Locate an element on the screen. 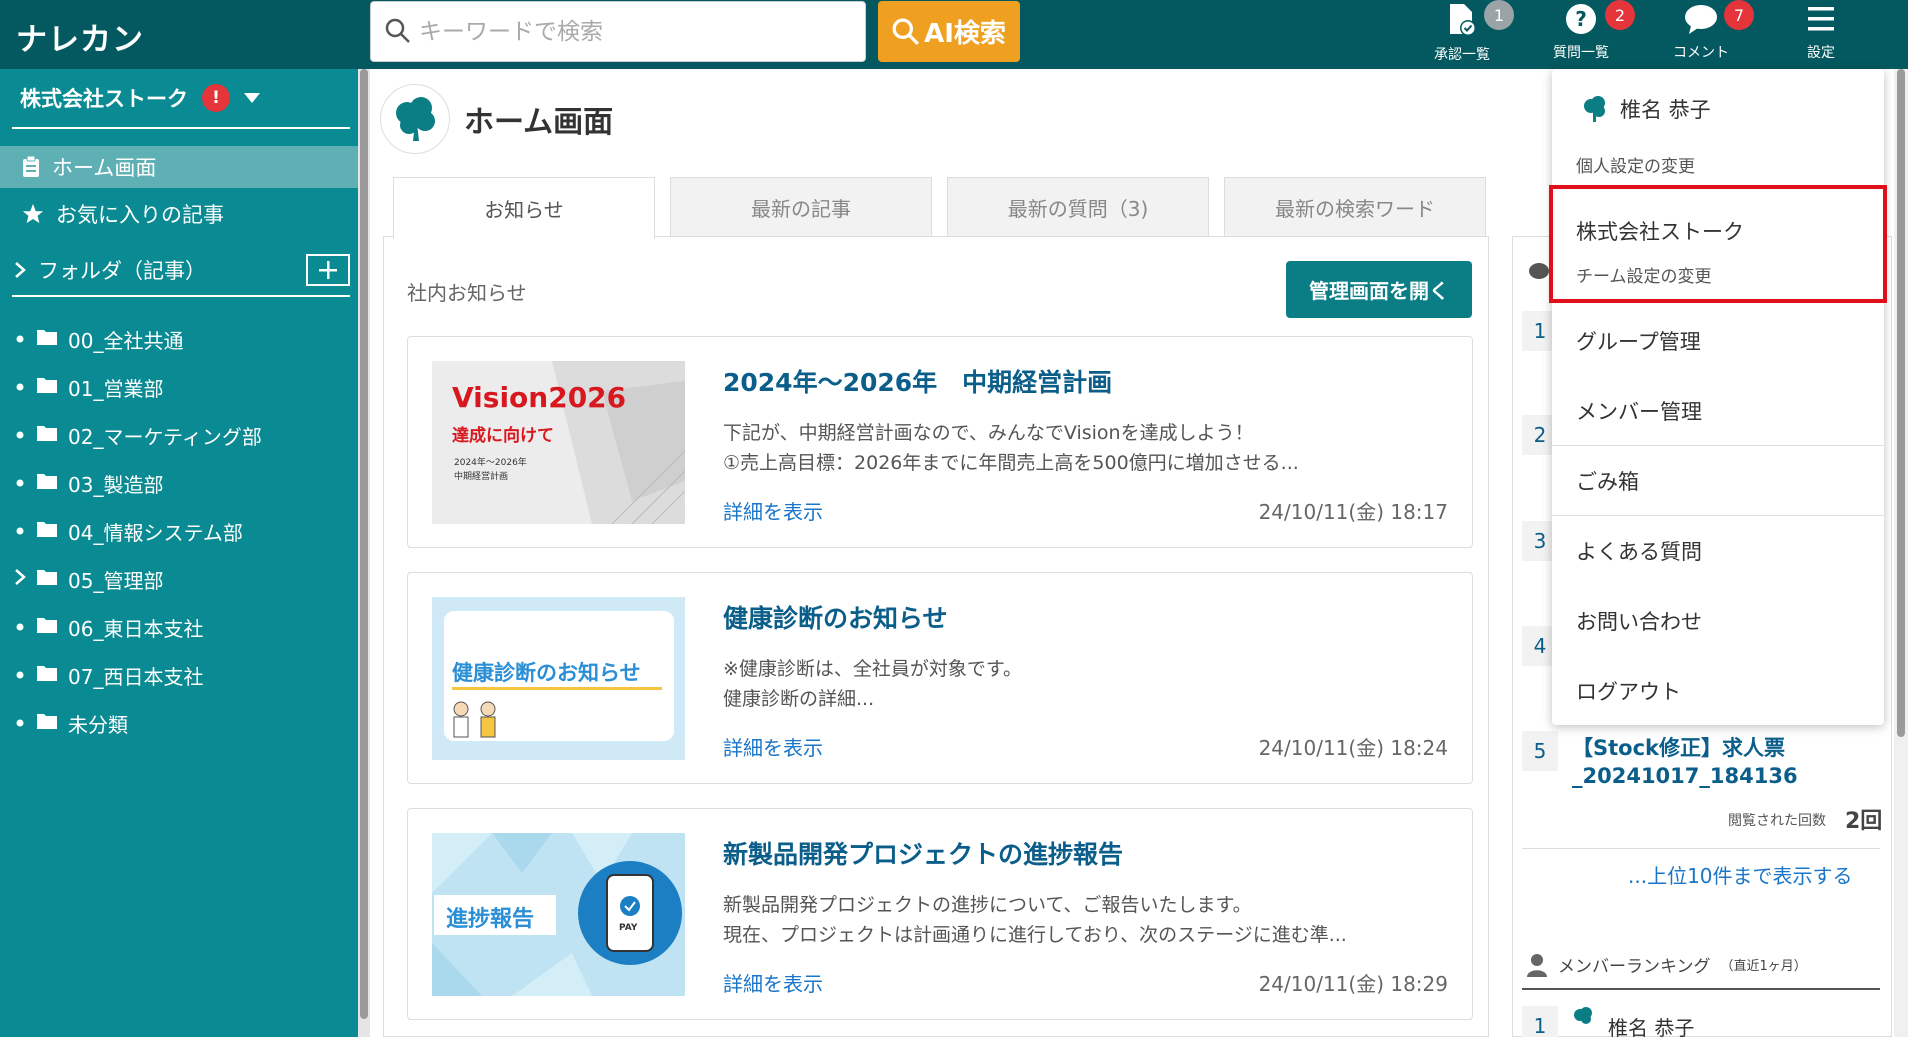 This screenshot has width=1908, height=1037. page-header: ホーム画面 is located at coordinates (496, 119).